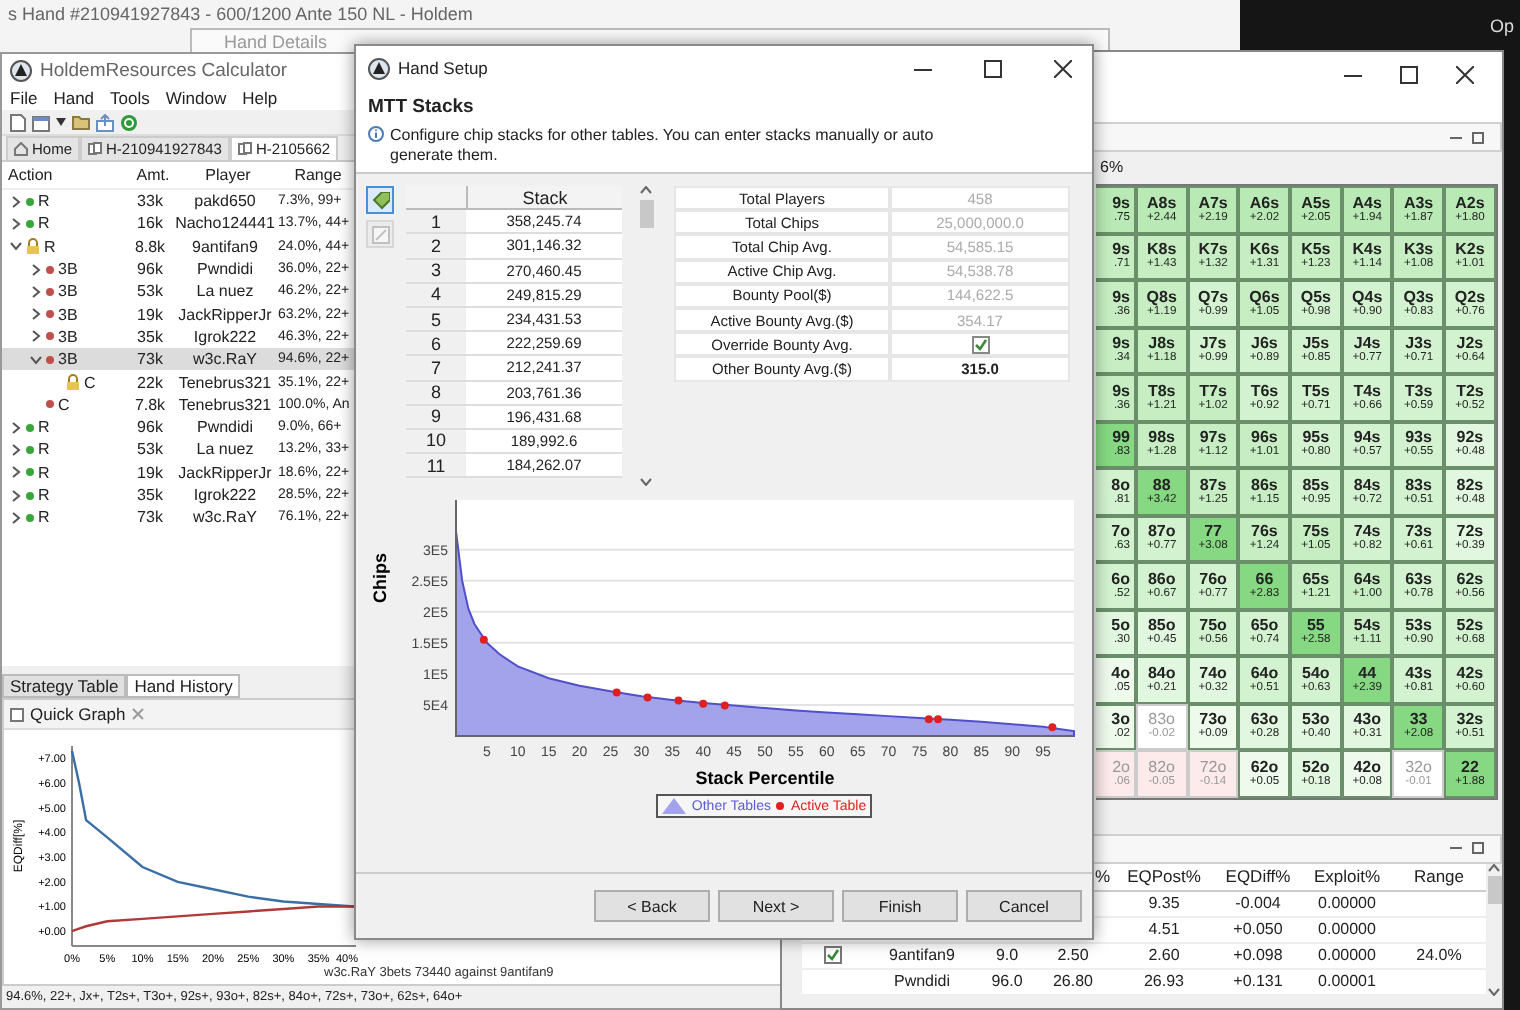  What do you see at coordinates (244, 149) in the screenshot?
I see `cards-icon` at bounding box center [244, 149].